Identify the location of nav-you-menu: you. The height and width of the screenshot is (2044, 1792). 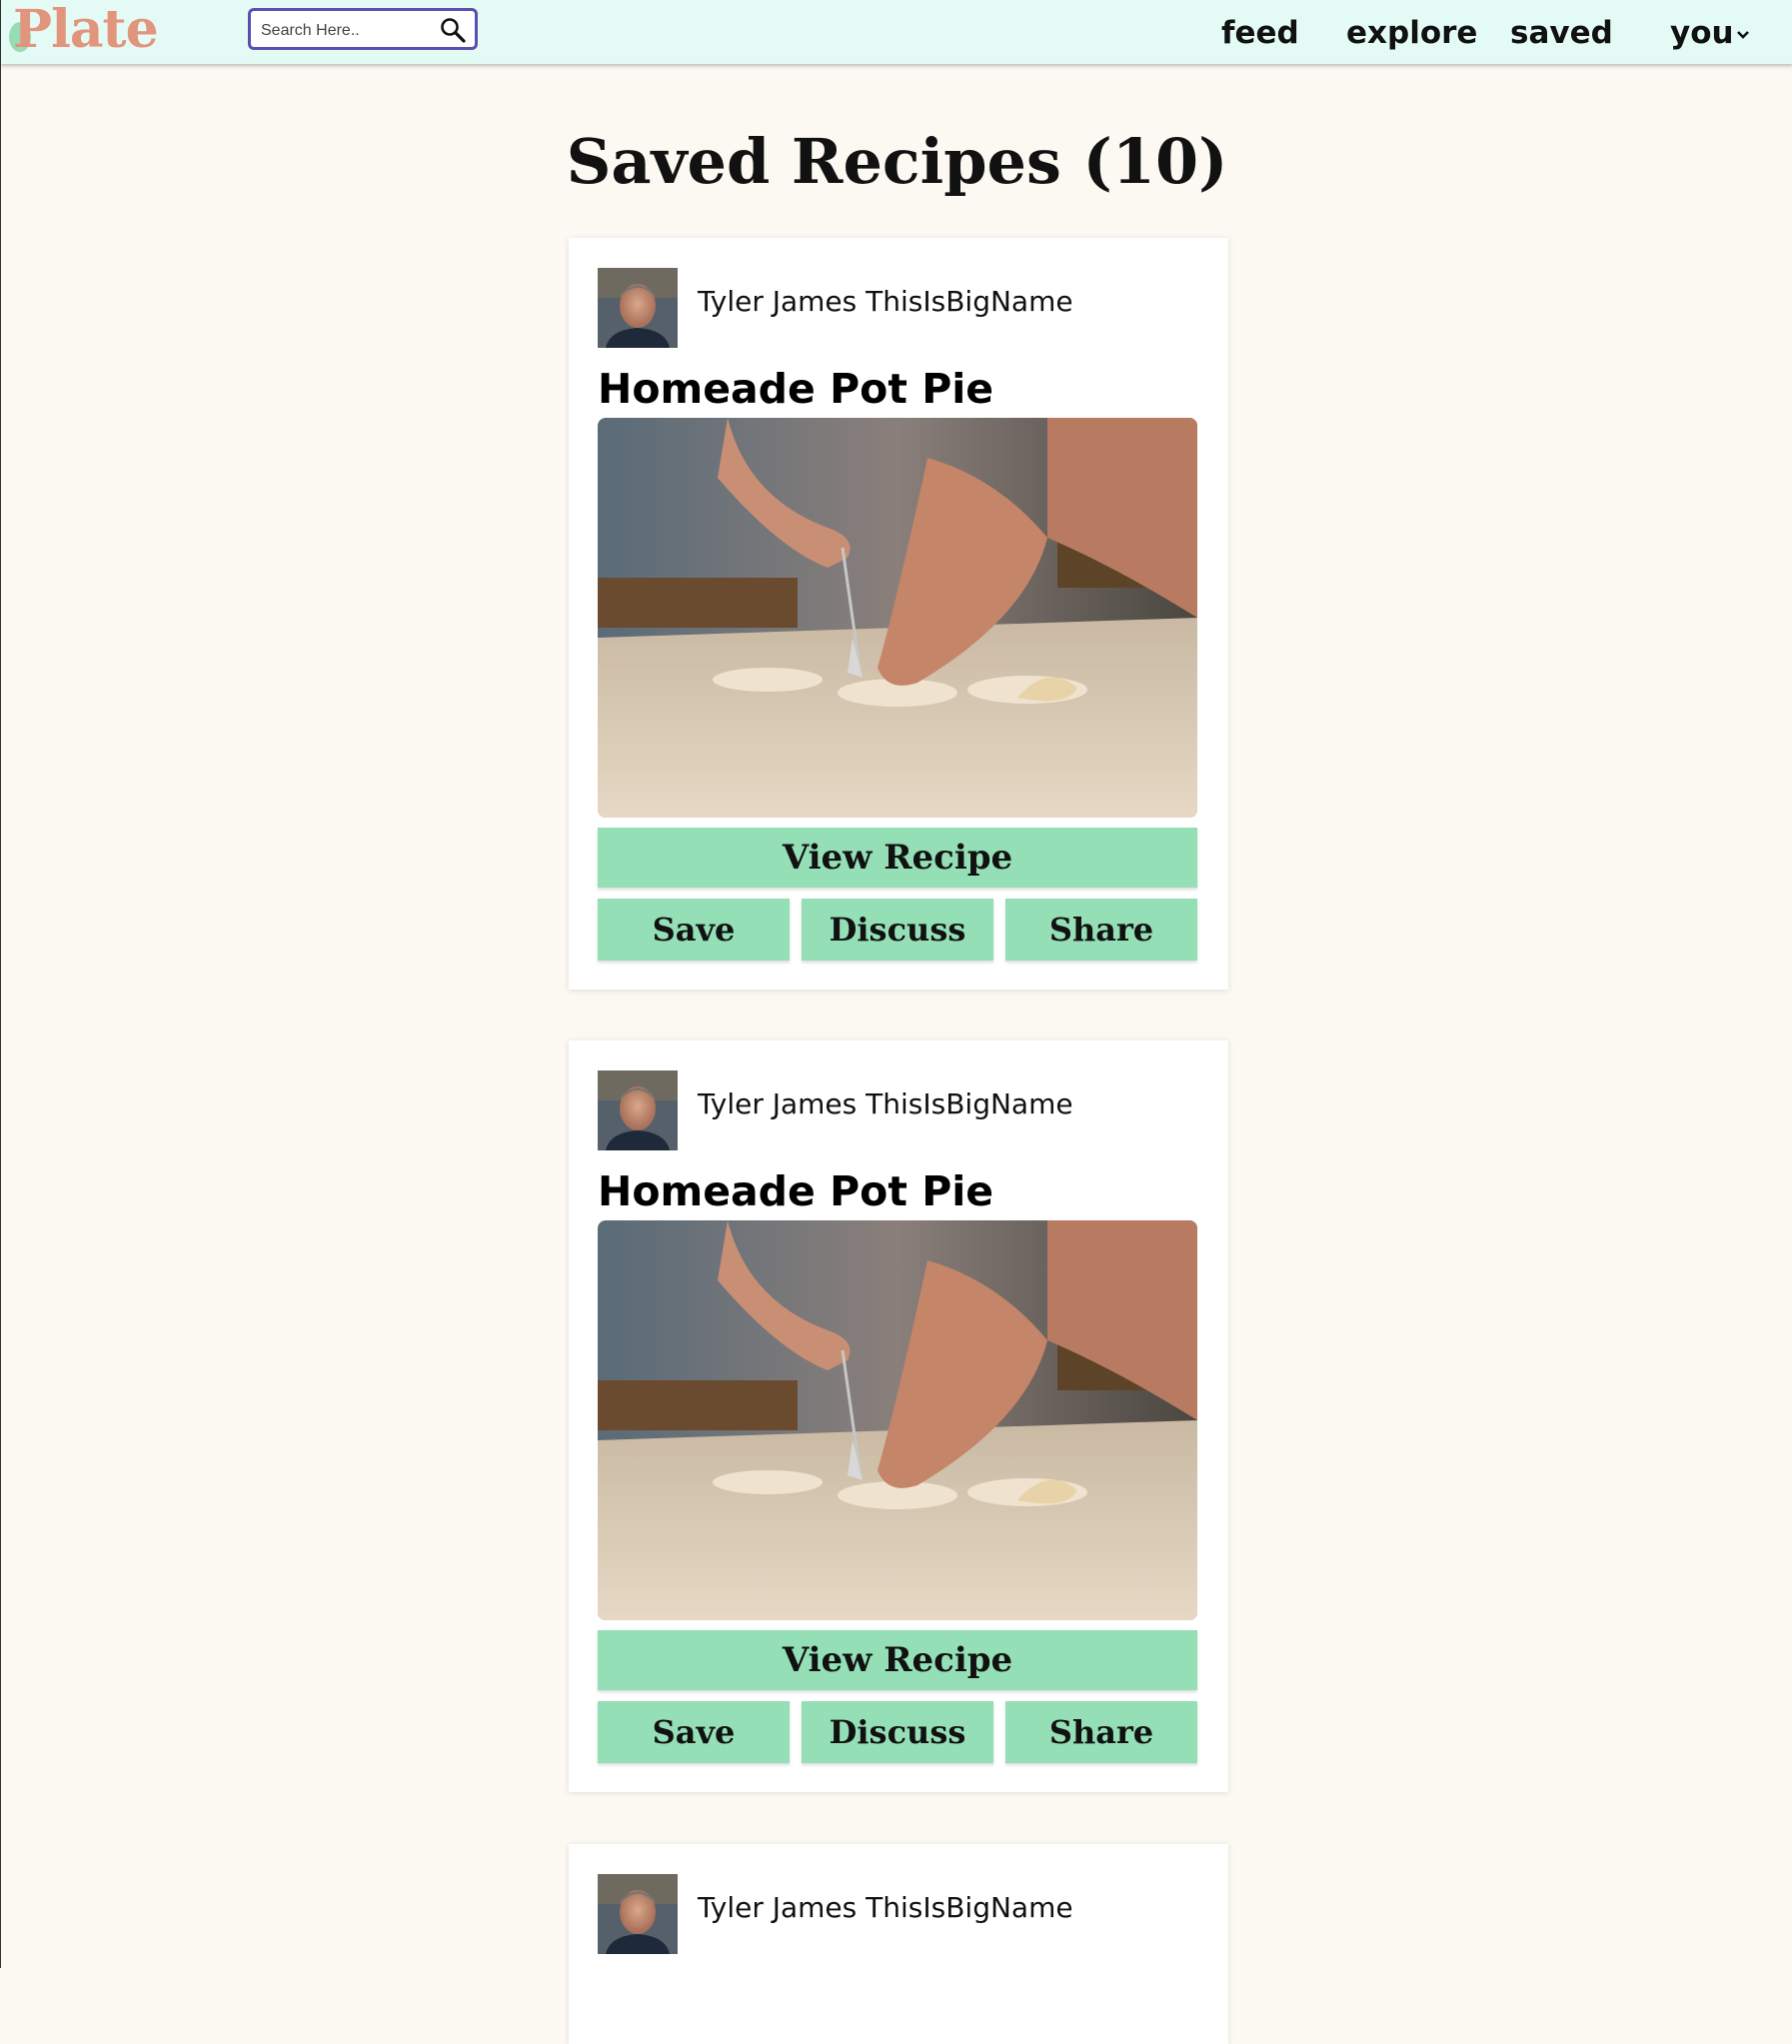
(1710, 34).